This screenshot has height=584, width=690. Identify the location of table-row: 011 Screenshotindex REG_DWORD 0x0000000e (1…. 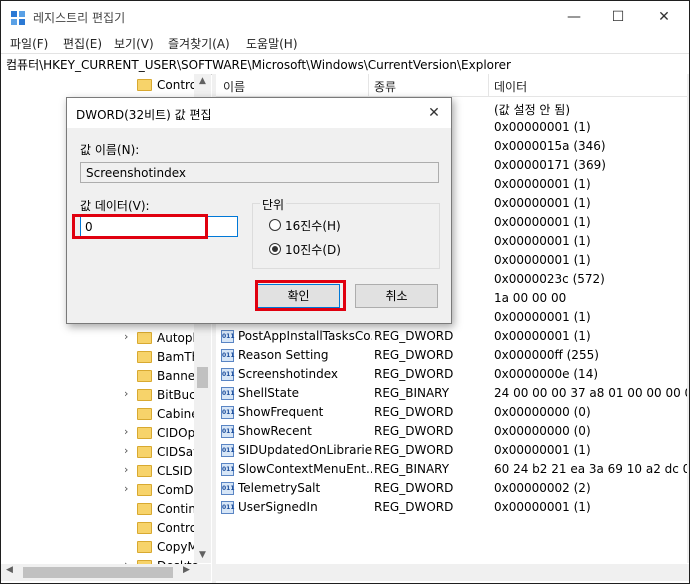
(452, 374).